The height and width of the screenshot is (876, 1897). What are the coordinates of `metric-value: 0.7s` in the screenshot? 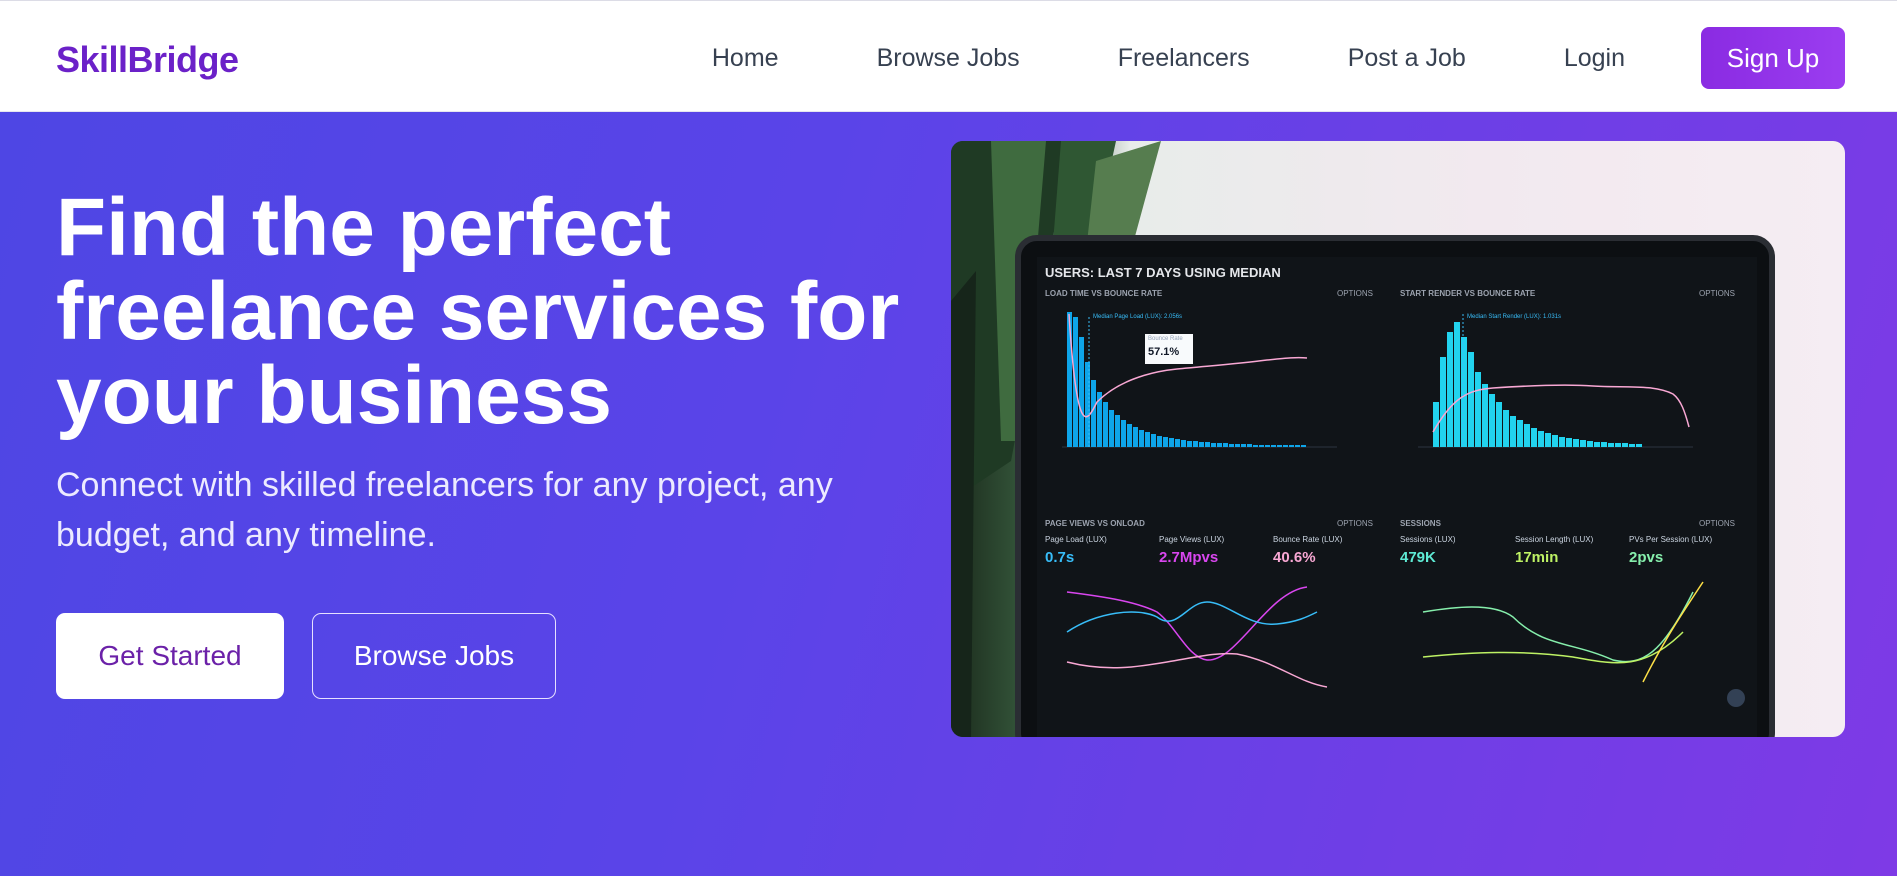 It's located at (1060, 557).